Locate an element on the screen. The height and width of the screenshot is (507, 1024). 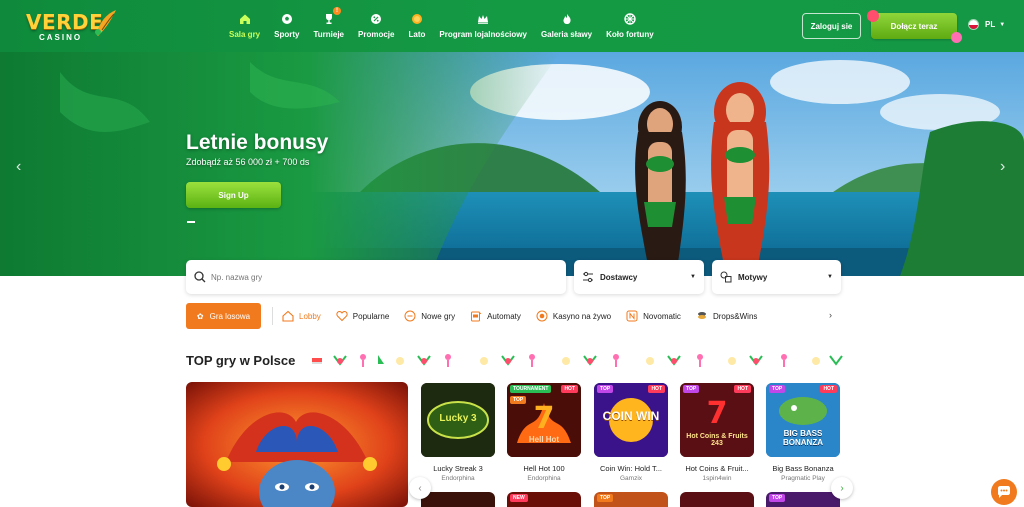
tab-automaty: Automaty is located at coordinates (495, 316).